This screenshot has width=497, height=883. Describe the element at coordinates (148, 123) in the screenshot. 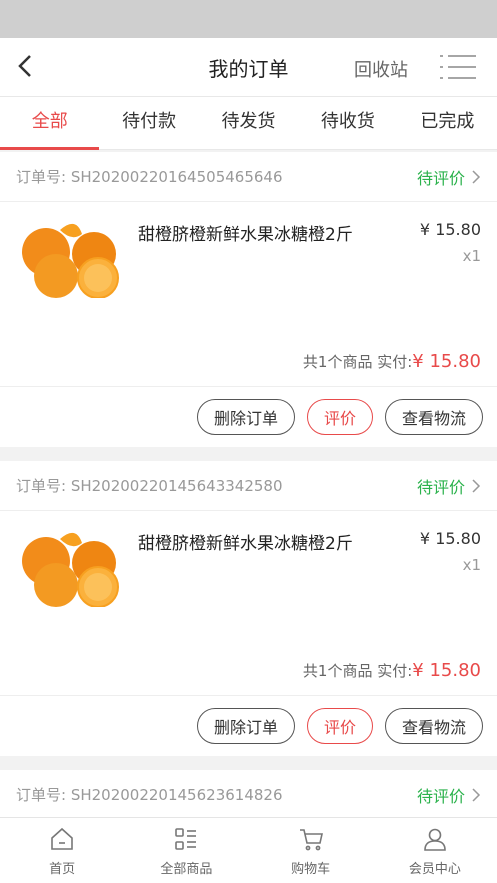

I see `tab-pending-payment: 待付款` at that location.